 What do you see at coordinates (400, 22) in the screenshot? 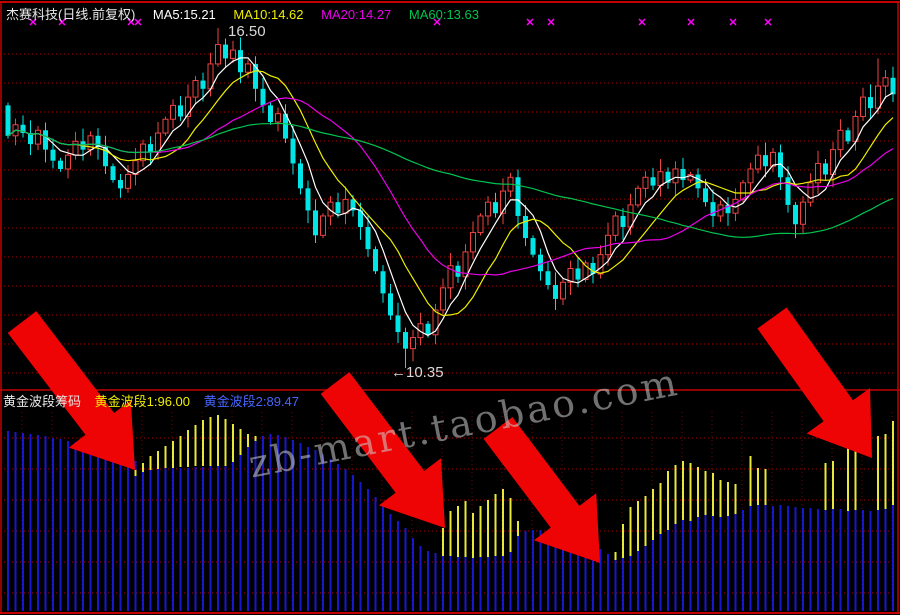
I see `sell-marks-group` at bounding box center [400, 22].